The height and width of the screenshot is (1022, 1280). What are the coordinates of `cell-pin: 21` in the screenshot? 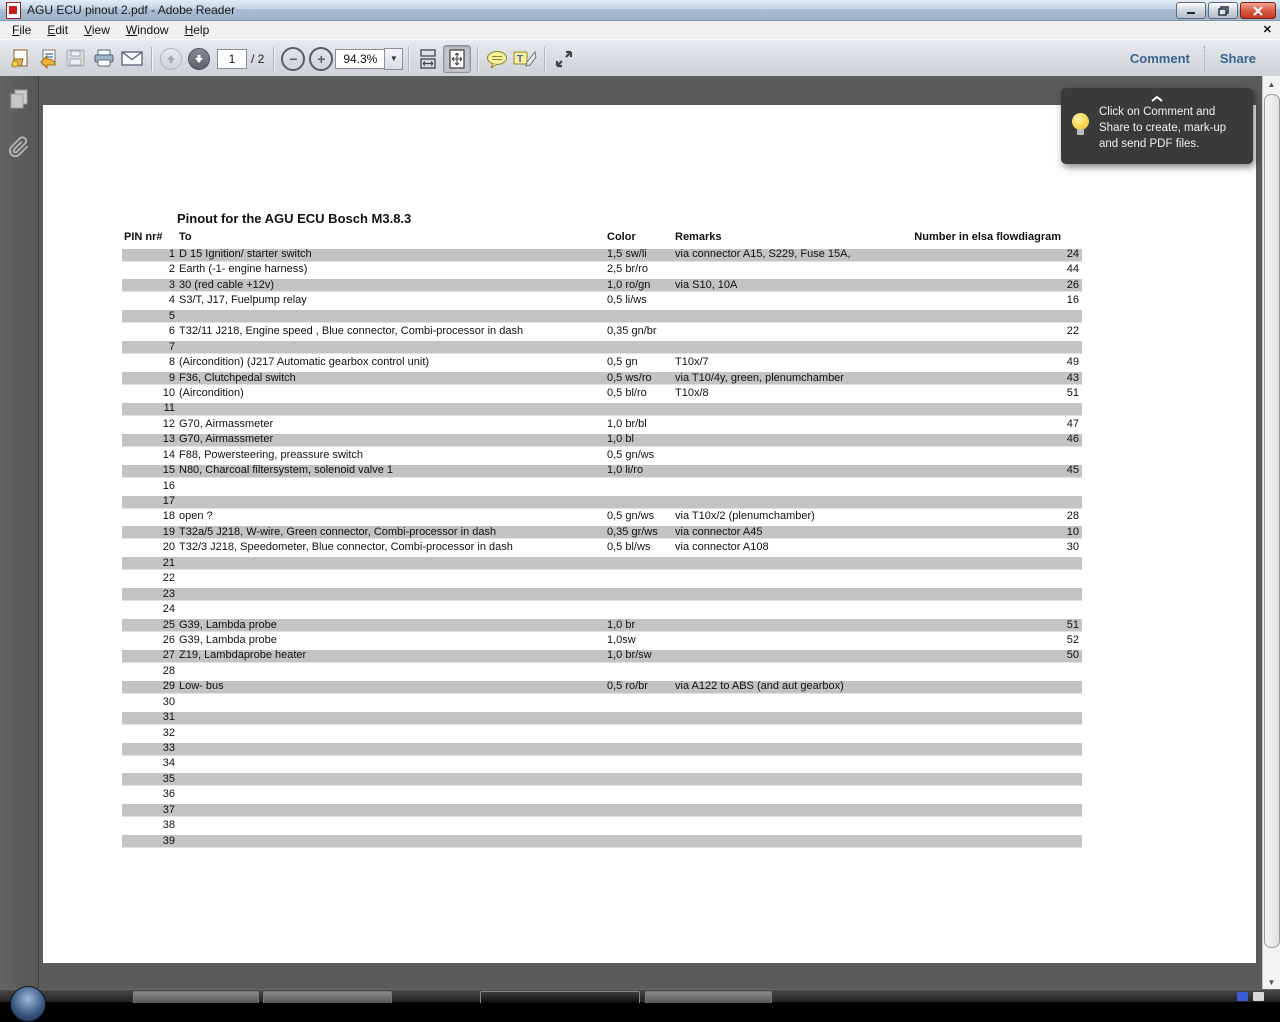 It's located at (168, 562).